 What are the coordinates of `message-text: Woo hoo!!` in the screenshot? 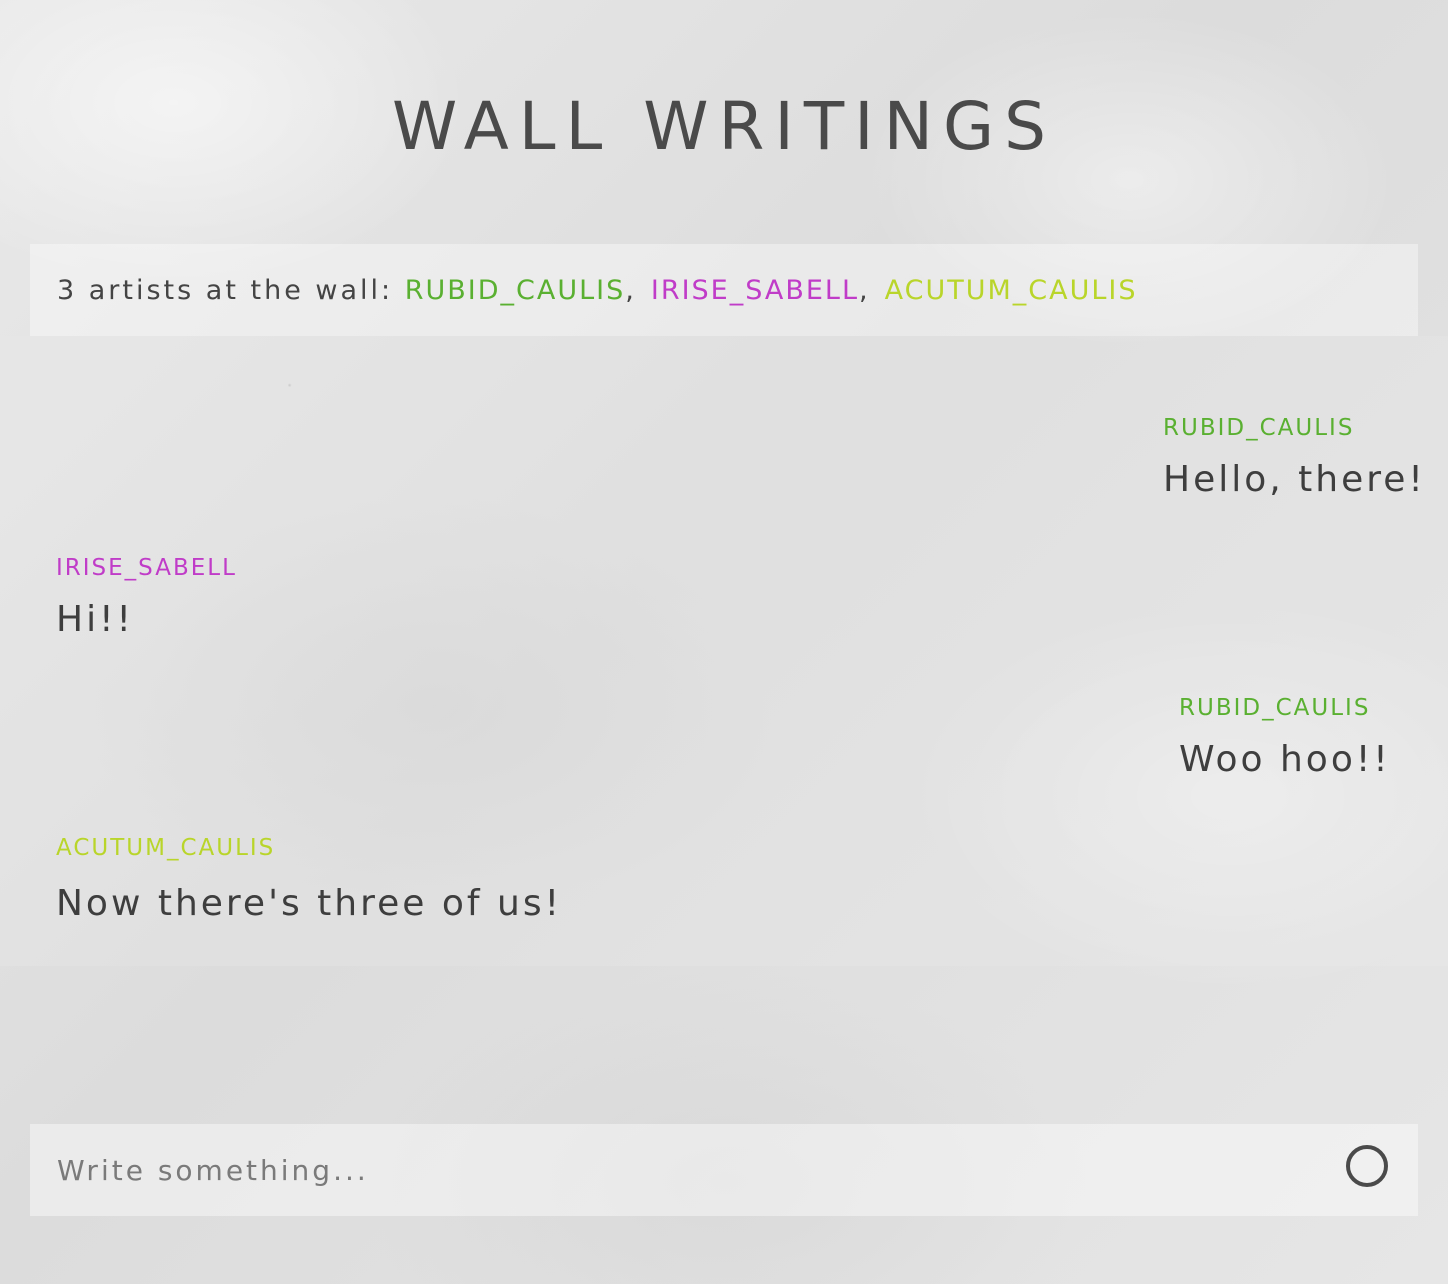 It's located at (1285, 759).